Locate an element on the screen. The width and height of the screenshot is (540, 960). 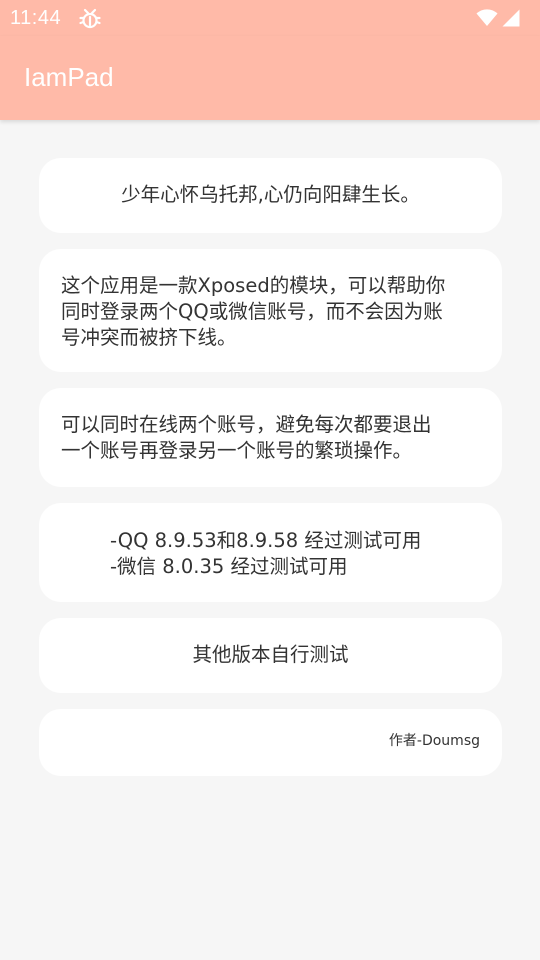
author-text: 作者-Doumsg is located at coordinates (434, 741).